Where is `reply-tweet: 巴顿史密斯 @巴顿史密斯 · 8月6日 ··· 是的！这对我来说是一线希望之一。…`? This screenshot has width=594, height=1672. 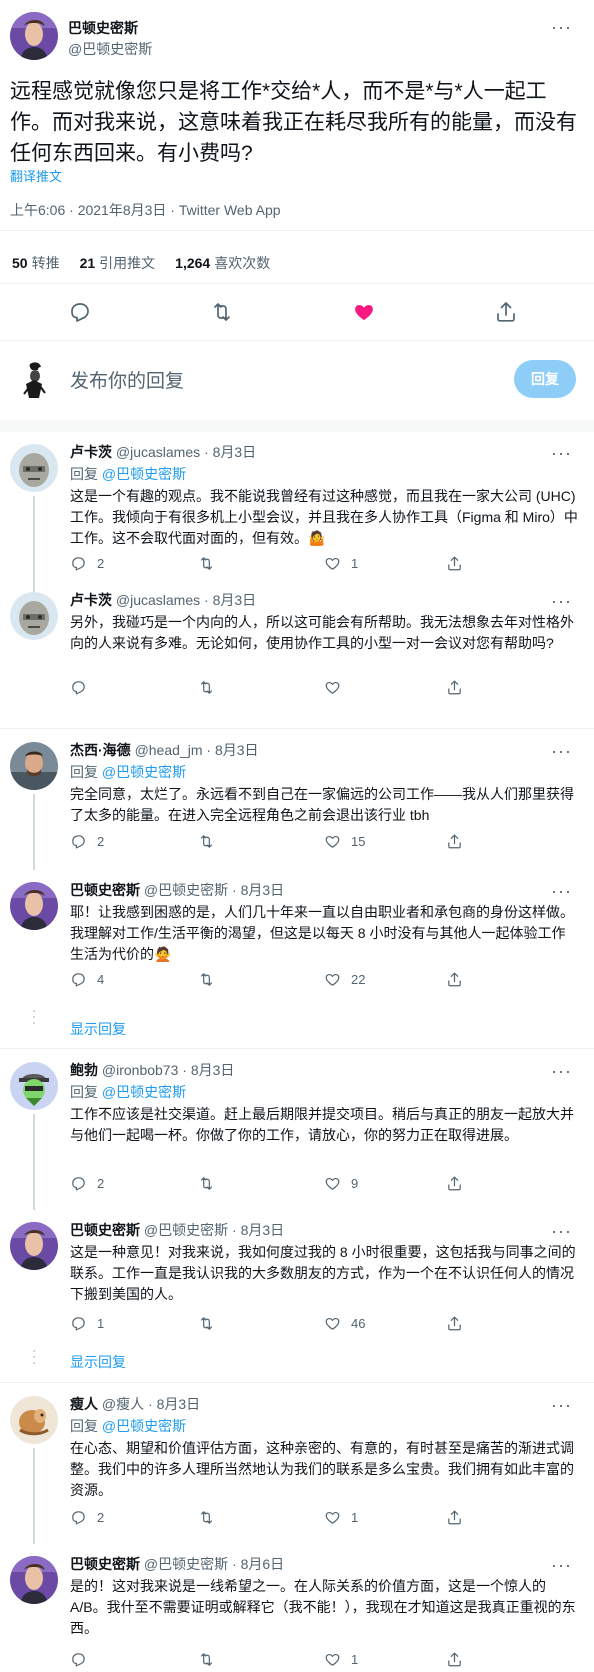
reply-tweet: 巴顿史密斯 @巴顿史密斯 · 8月6日 ··· 是的！这对我来说是一线希望之一。… is located at coordinates (297, 1608).